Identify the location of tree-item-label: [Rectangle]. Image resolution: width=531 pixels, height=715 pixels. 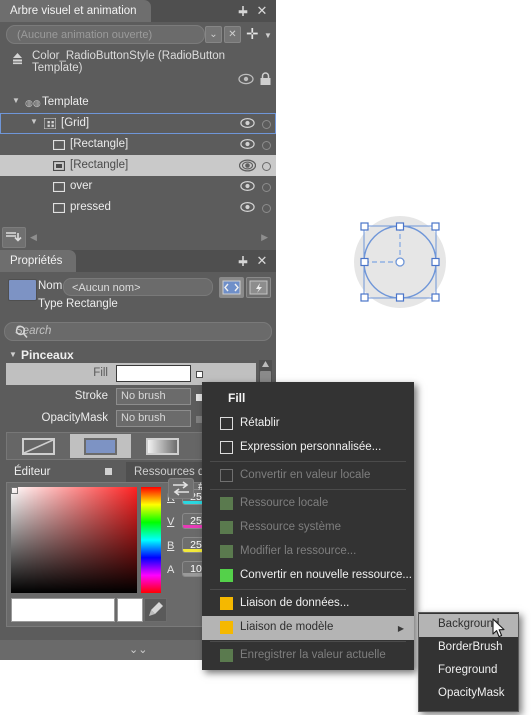
(99, 165).